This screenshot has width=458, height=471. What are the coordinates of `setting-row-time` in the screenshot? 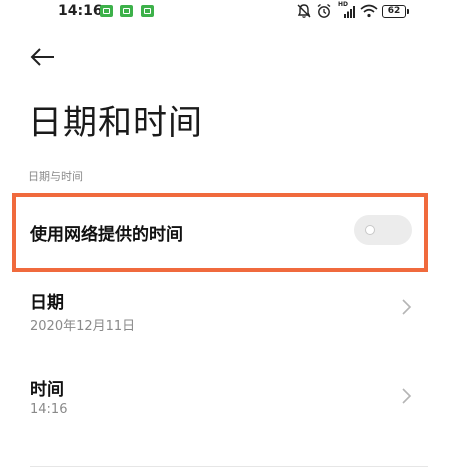 It's located at (220, 396).